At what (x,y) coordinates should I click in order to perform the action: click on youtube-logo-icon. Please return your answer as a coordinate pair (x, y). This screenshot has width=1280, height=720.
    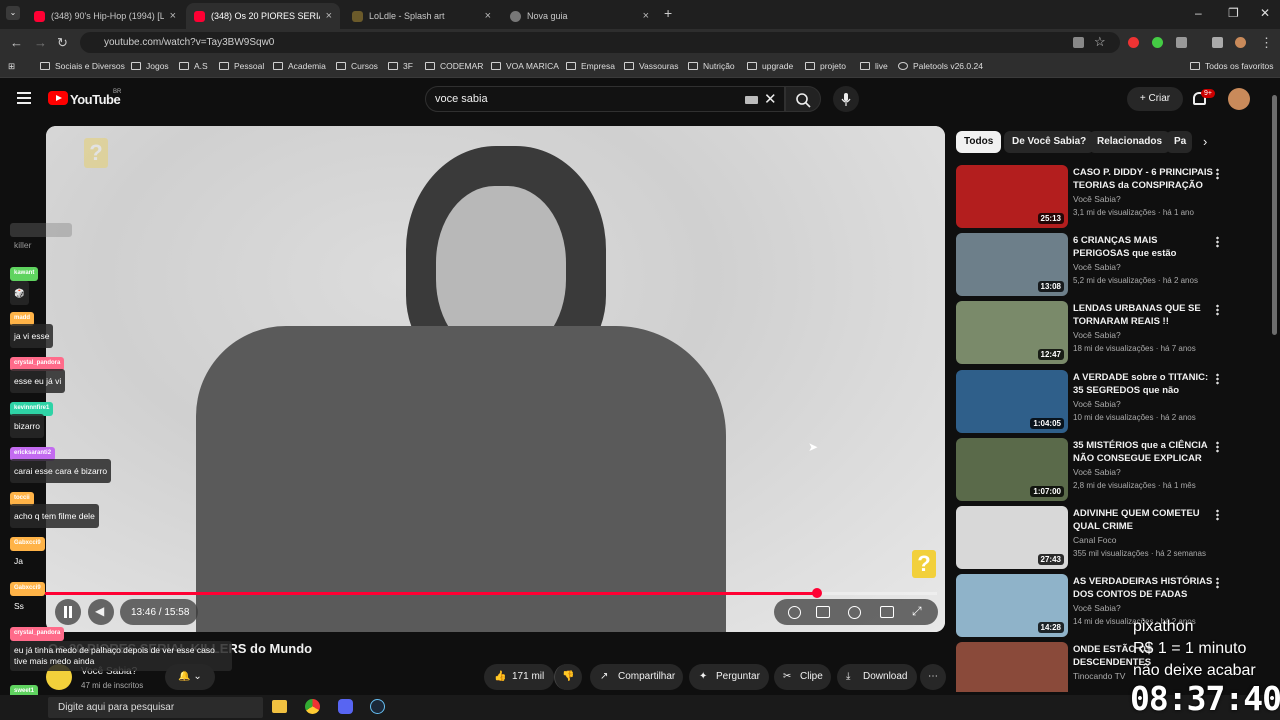
    Looking at the image, I should click on (58, 98).